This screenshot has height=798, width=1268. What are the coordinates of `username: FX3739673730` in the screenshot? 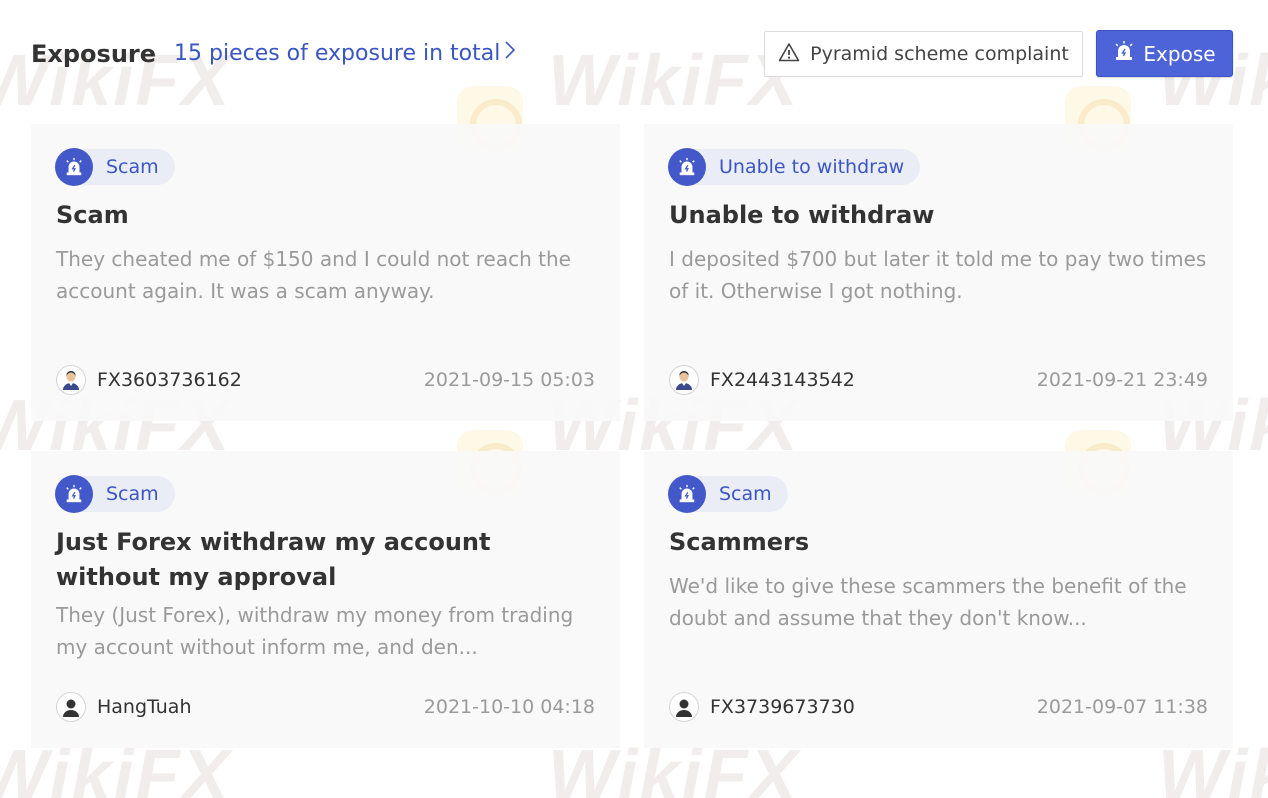 It's located at (782, 707).